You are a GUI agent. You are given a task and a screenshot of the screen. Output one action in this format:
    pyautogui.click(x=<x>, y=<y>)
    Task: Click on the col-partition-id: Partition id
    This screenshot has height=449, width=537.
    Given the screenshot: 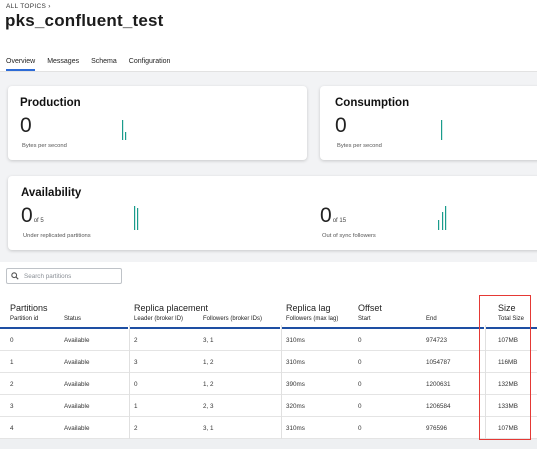 What is the action you would take?
    pyautogui.click(x=24, y=319)
    